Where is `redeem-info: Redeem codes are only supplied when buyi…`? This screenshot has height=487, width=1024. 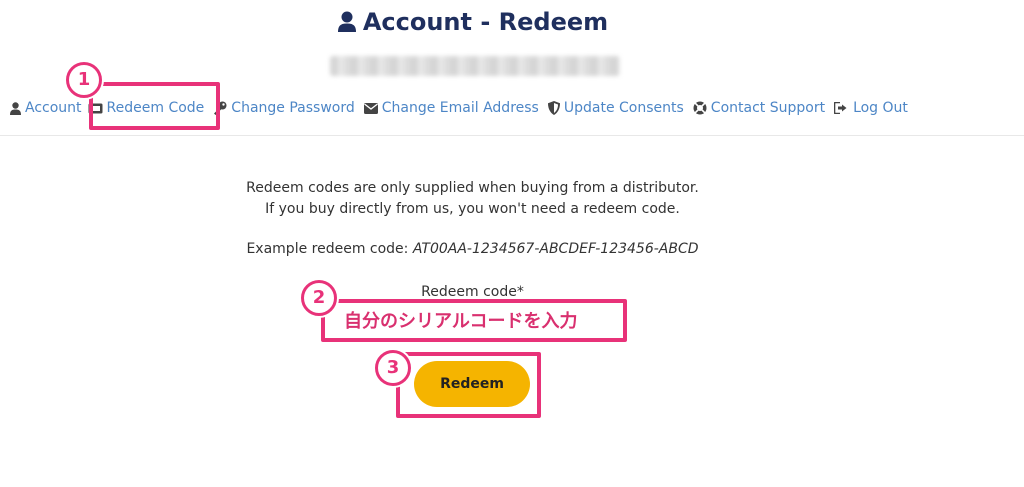 redeem-info: Redeem codes are only supplied when buyi… is located at coordinates (472, 199).